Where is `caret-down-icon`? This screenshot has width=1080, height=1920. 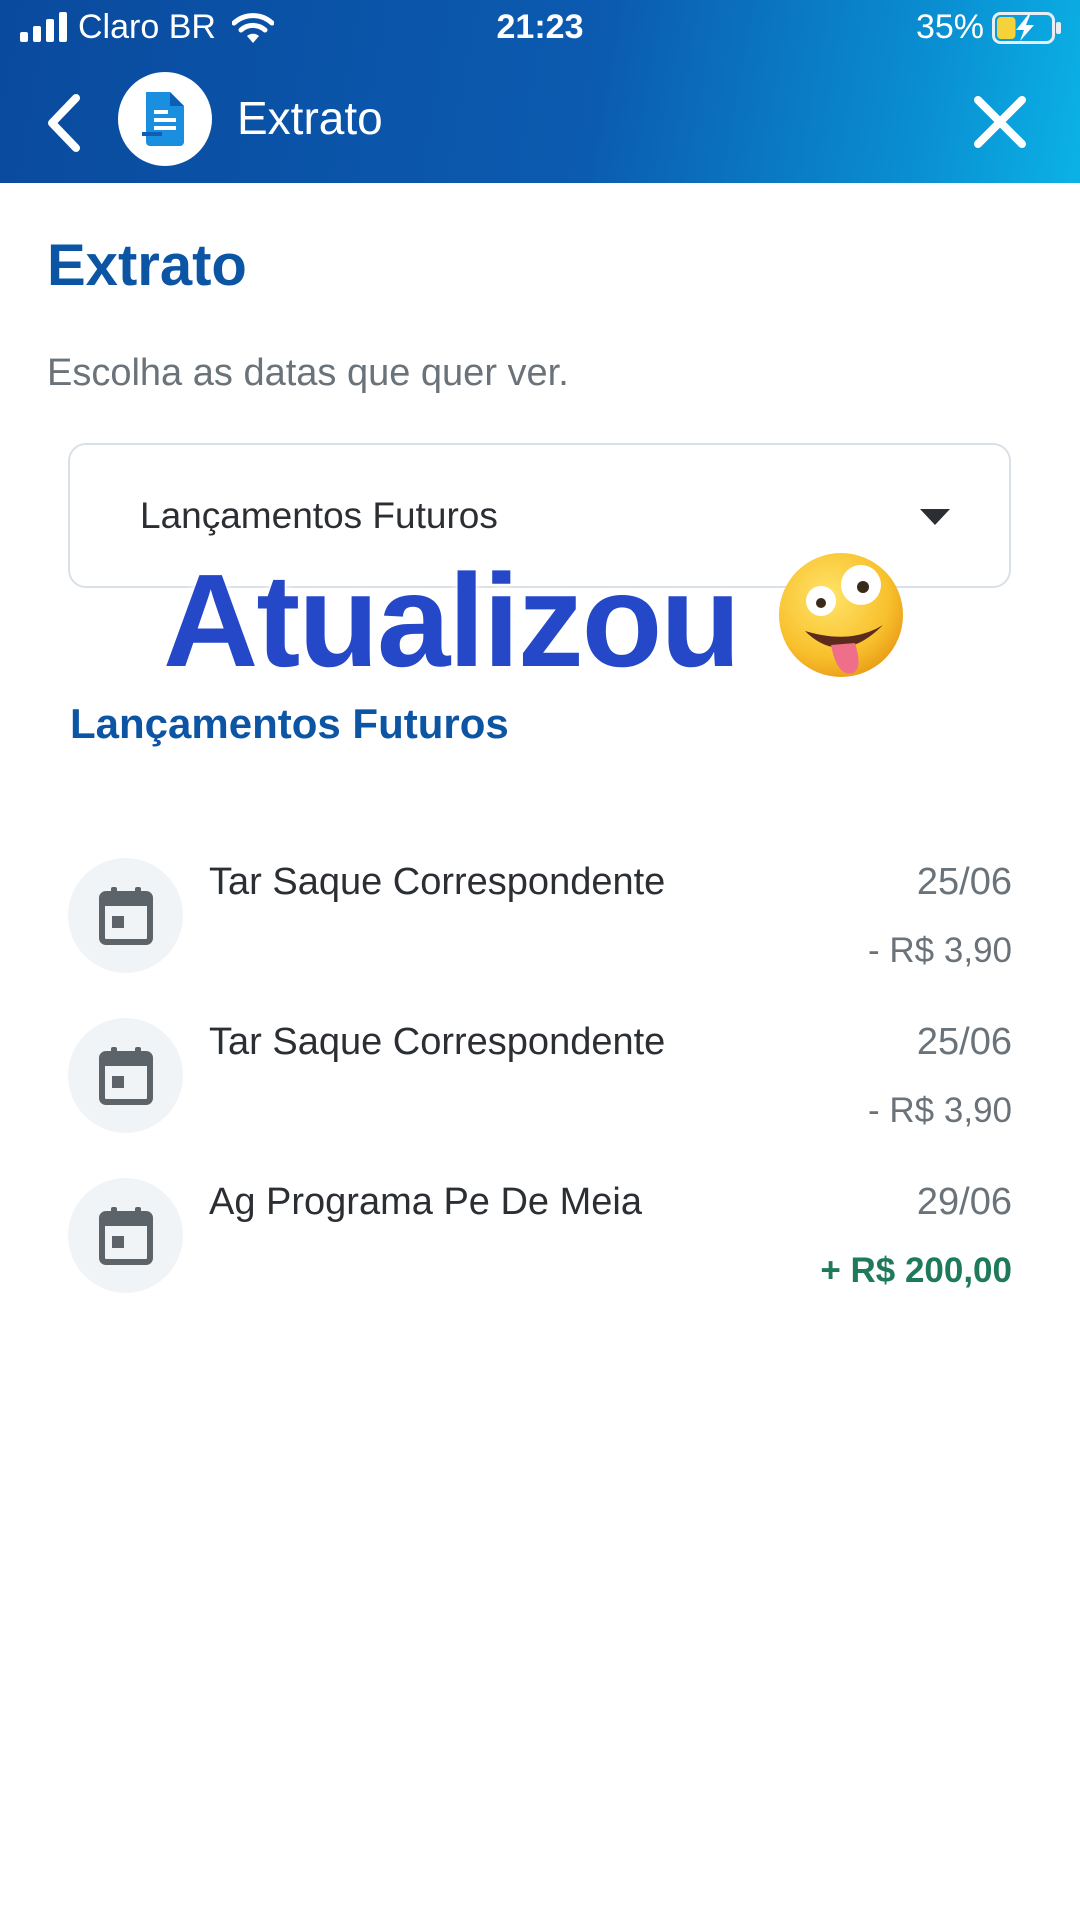 caret-down-icon is located at coordinates (935, 517).